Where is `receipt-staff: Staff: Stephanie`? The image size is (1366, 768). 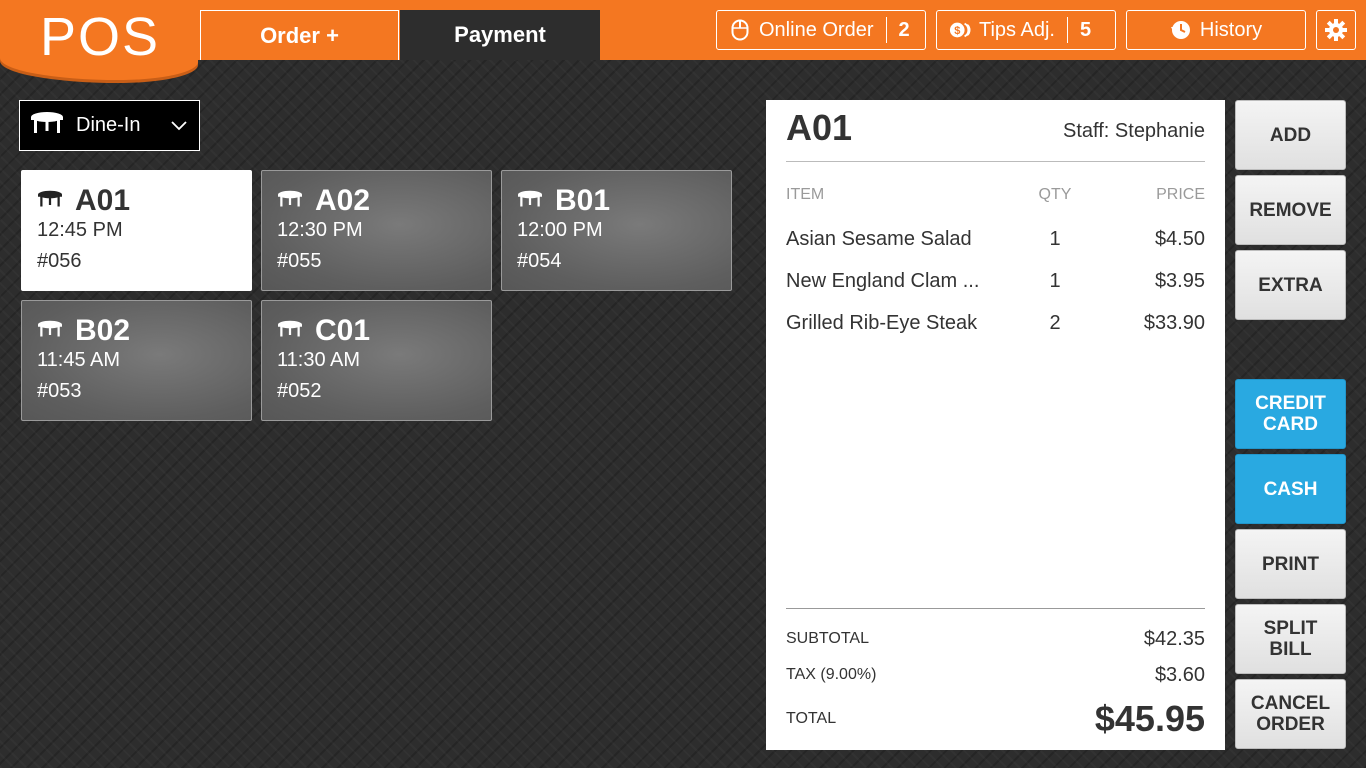 receipt-staff: Staff: Stephanie is located at coordinates (1134, 131).